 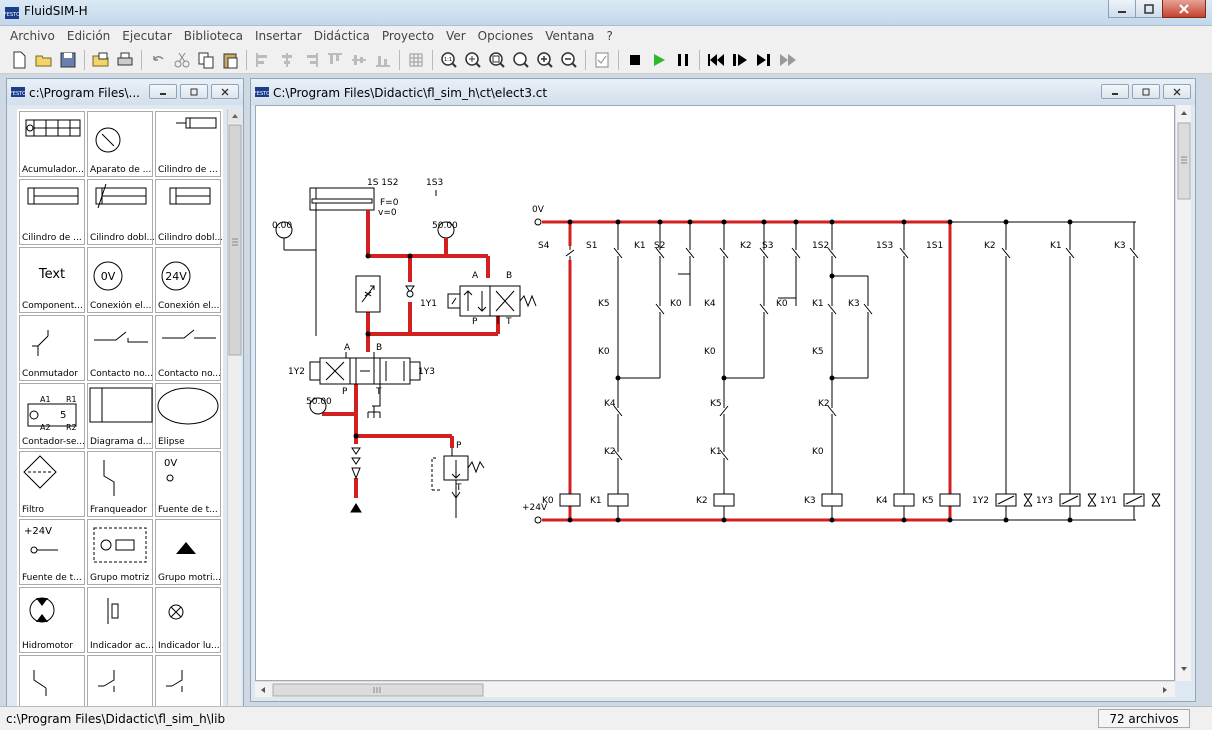 I want to click on zoom-fit-button, so click(x=472, y=60).